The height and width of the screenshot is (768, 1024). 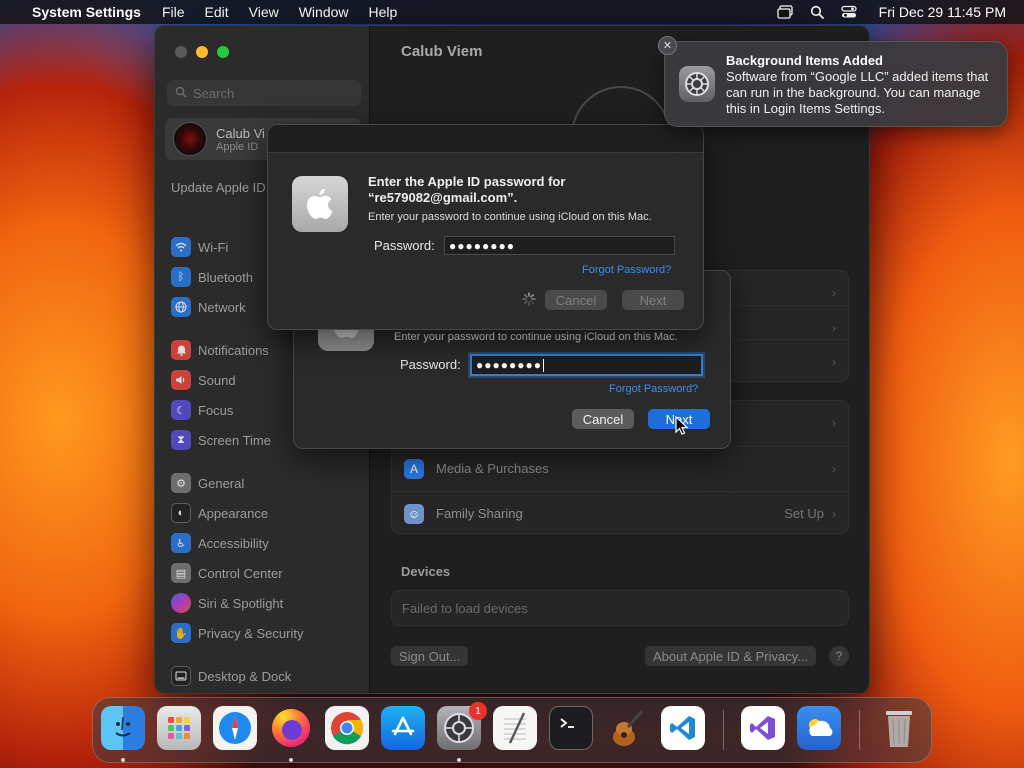 I want to click on sidebar-item-label: Notifications, so click(x=233, y=350).